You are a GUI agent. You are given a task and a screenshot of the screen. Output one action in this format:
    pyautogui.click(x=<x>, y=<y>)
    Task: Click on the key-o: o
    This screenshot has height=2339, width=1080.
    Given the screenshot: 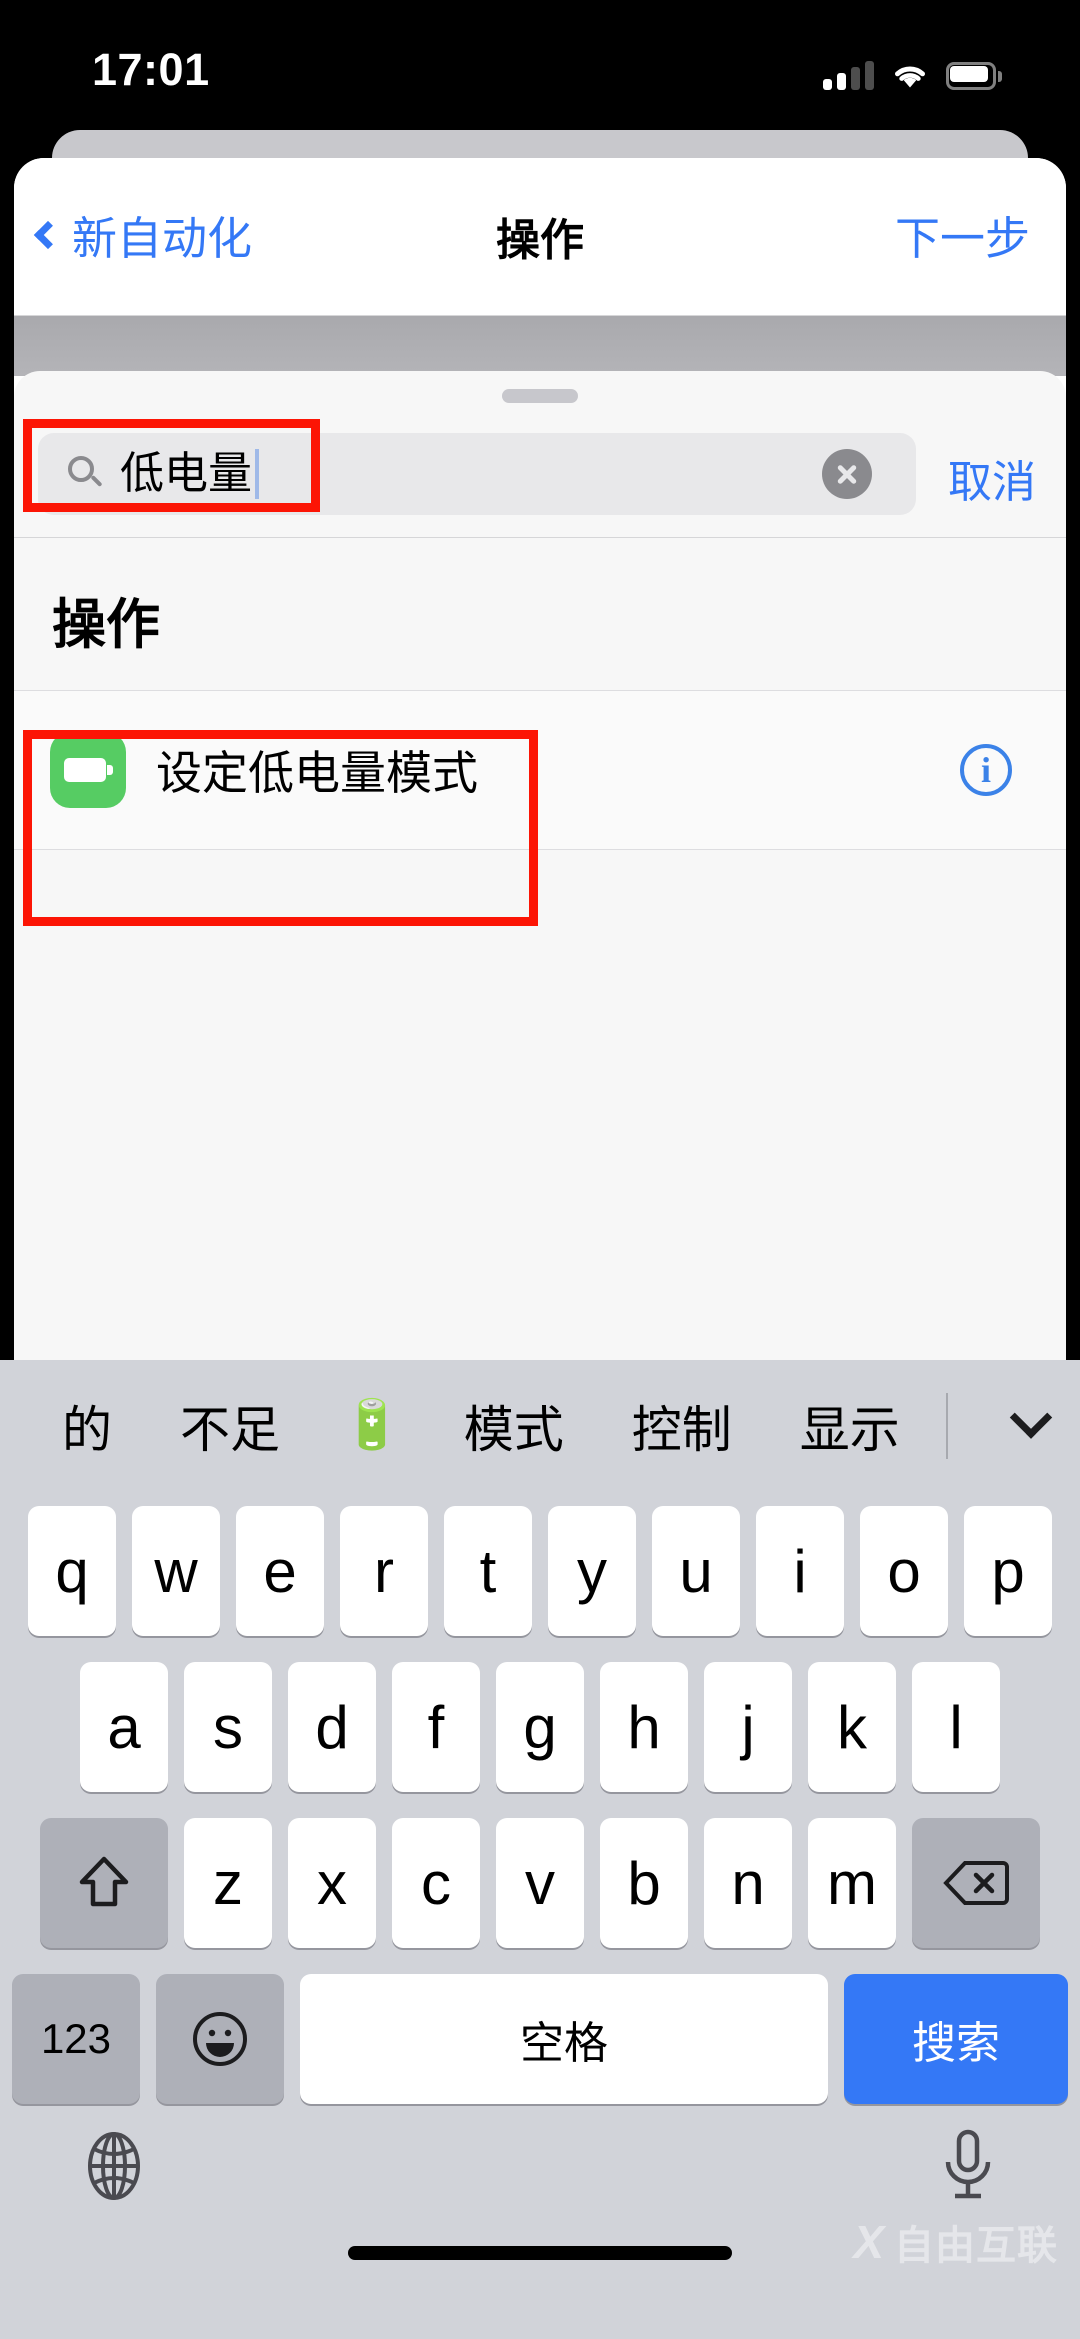 What is the action you would take?
    pyautogui.click(x=904, y=1571)
    